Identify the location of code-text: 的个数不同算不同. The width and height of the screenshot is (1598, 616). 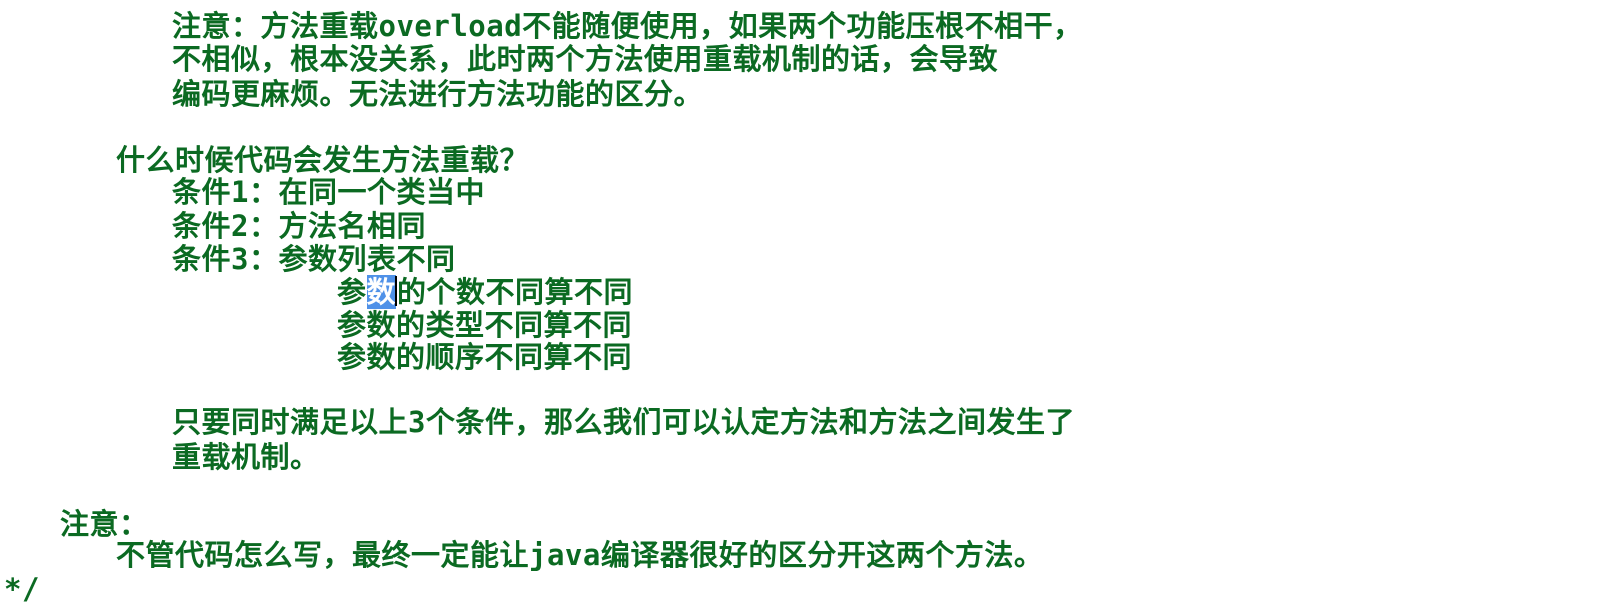
(515, 292).